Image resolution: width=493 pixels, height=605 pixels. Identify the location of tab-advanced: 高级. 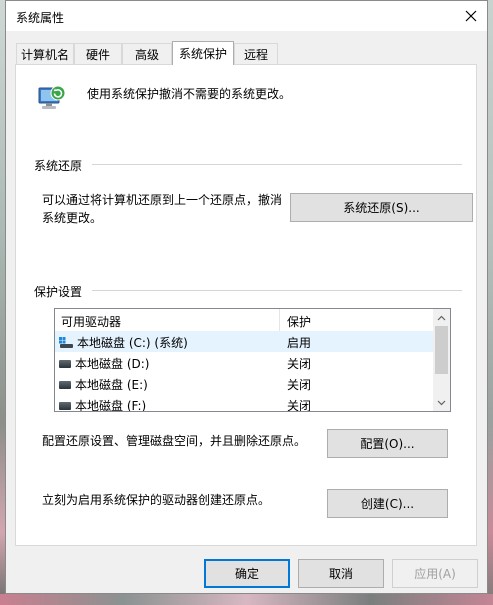
(147, 53).